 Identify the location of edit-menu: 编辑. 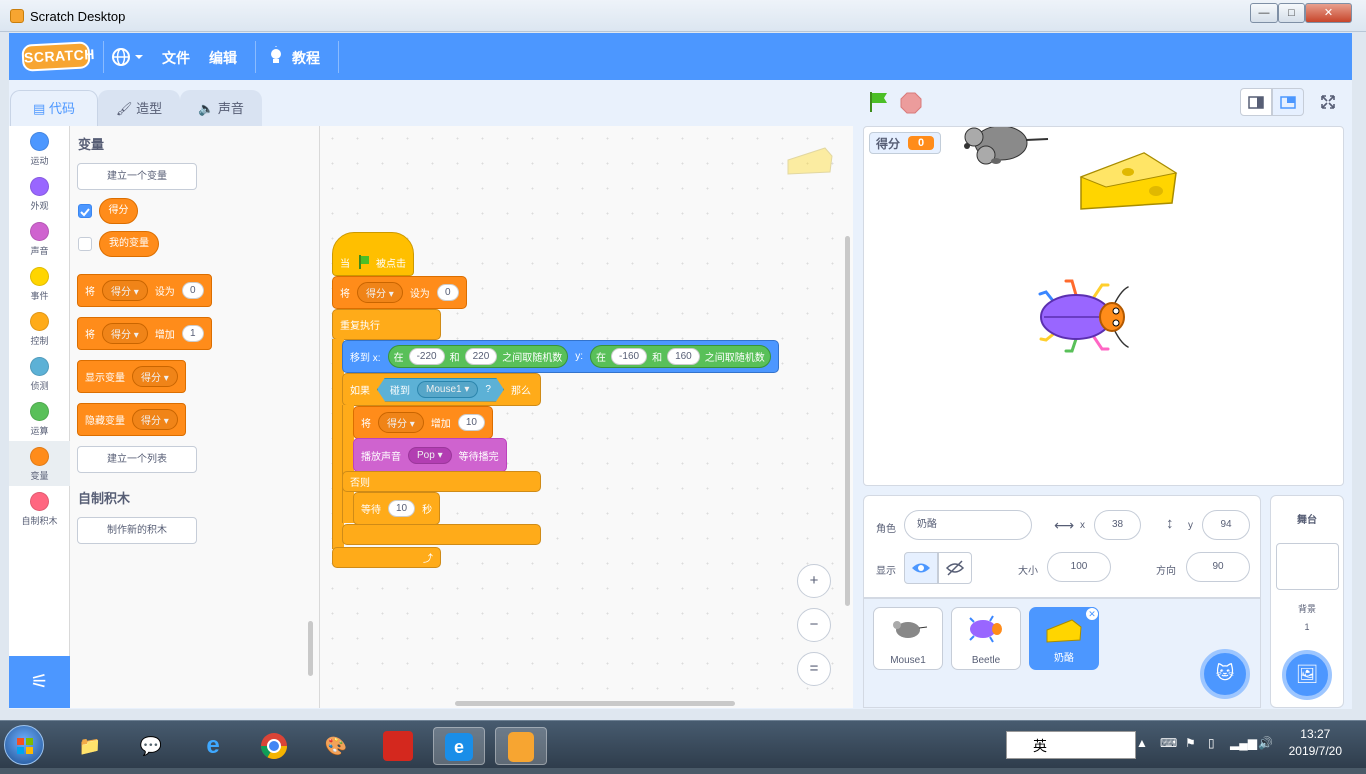
(223, 58).